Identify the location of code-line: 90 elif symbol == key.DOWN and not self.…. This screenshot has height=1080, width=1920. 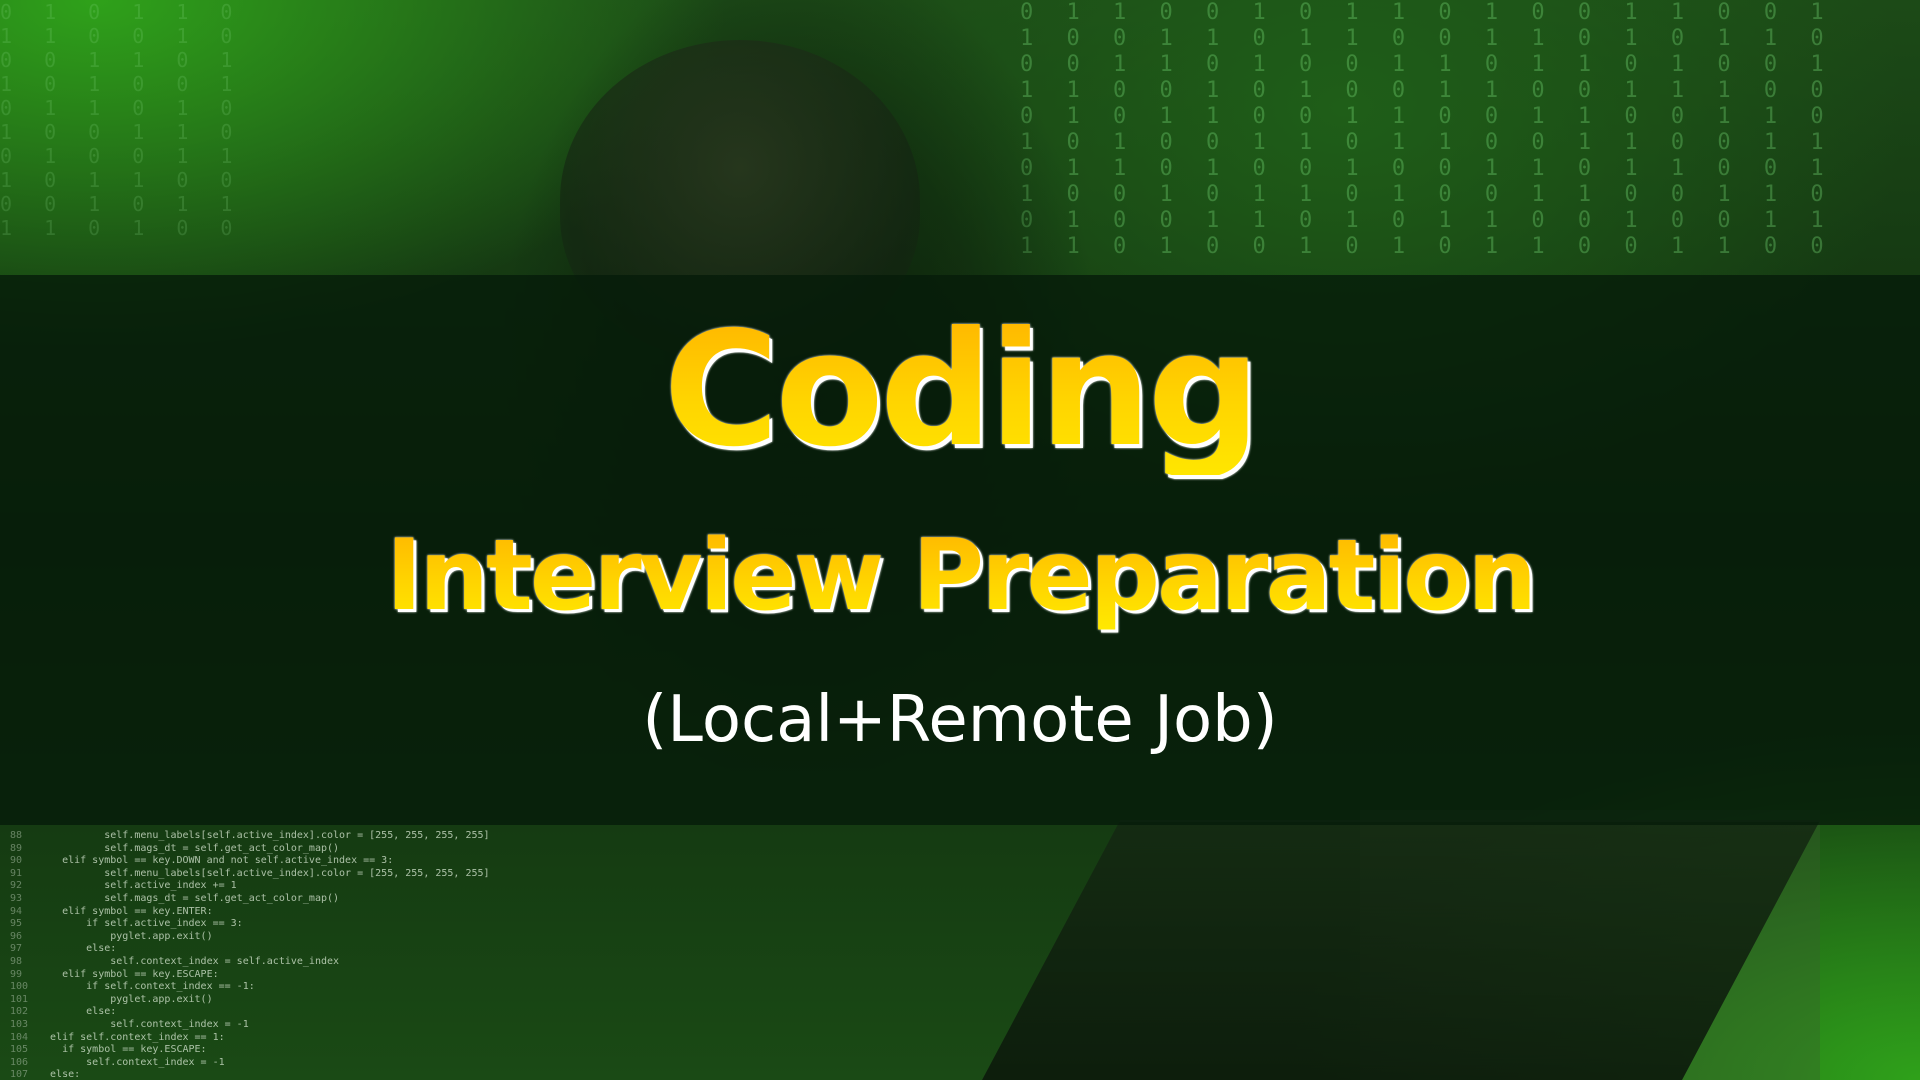
(270, 861).